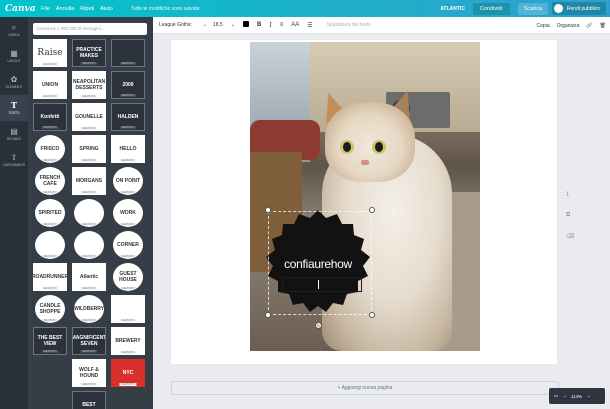  I want to click on template-label: PRACTICE MAKES, so click(89, 53).